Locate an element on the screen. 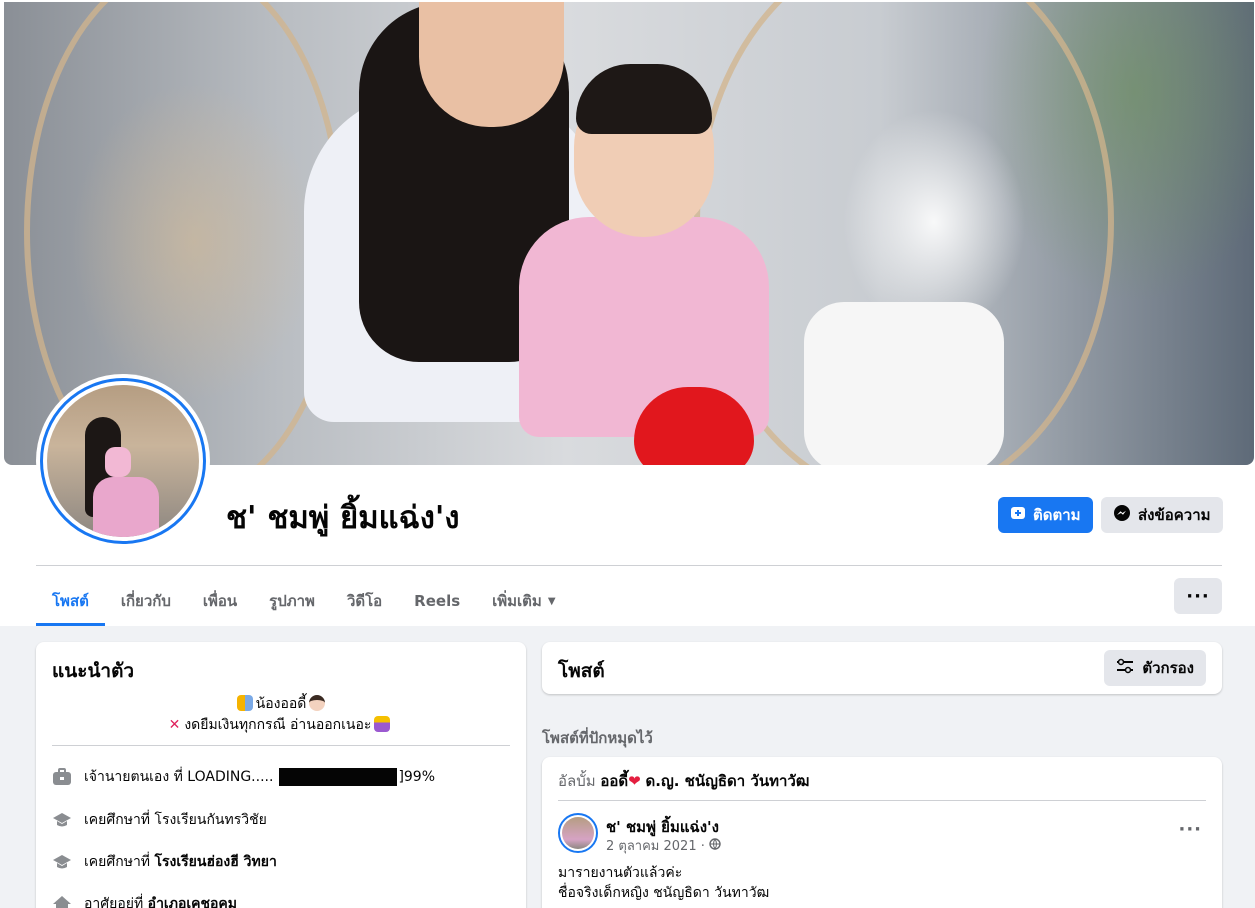 The width and height of the screenshot is (1255, 908). intro-item-education-2: เคยศึกษาที่ โรงเรียนฮ่องฮี วิทยา is located at coordinates (164, 862).